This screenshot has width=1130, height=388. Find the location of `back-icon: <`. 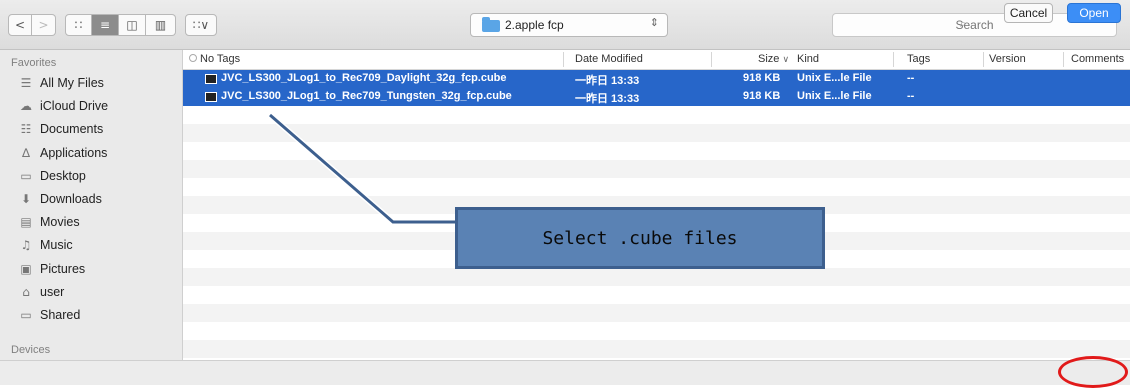

back-icon: < is located at coordinates (20, 25).